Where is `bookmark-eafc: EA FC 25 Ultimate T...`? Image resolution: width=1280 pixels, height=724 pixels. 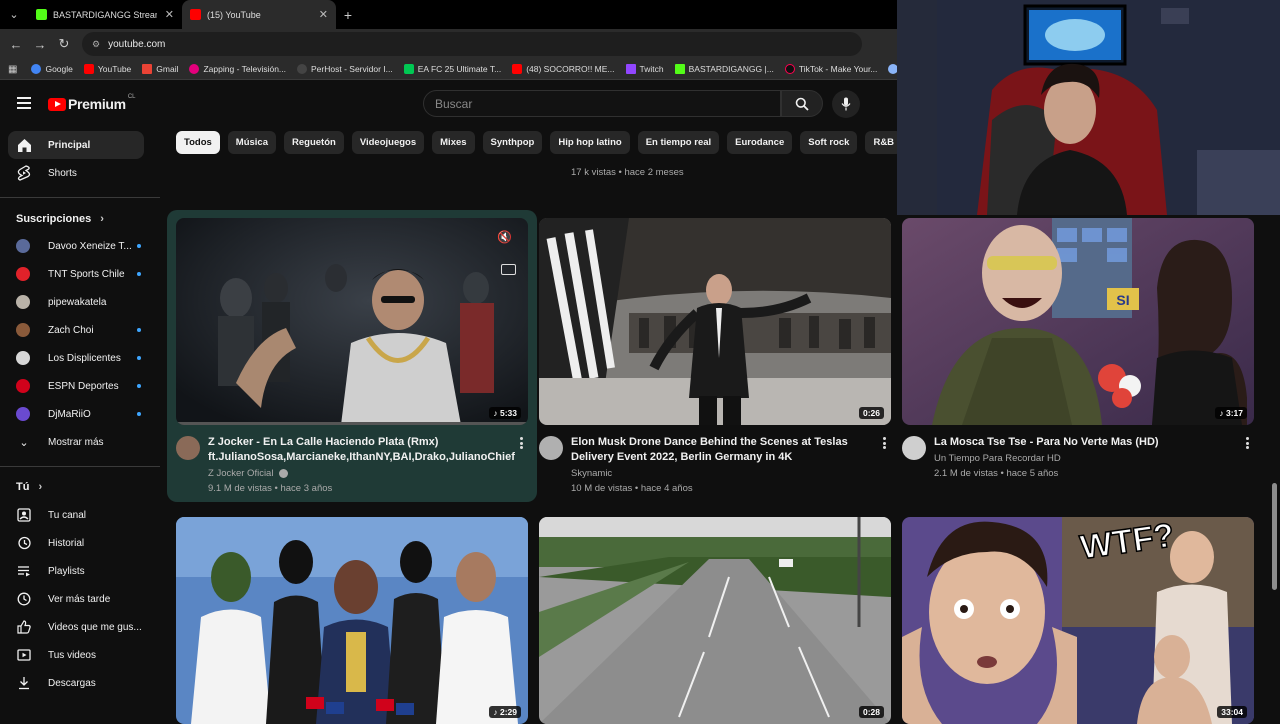
bookmark-eafc: EA FC 25 Ultimate T... is located at coordinates (452, 69).